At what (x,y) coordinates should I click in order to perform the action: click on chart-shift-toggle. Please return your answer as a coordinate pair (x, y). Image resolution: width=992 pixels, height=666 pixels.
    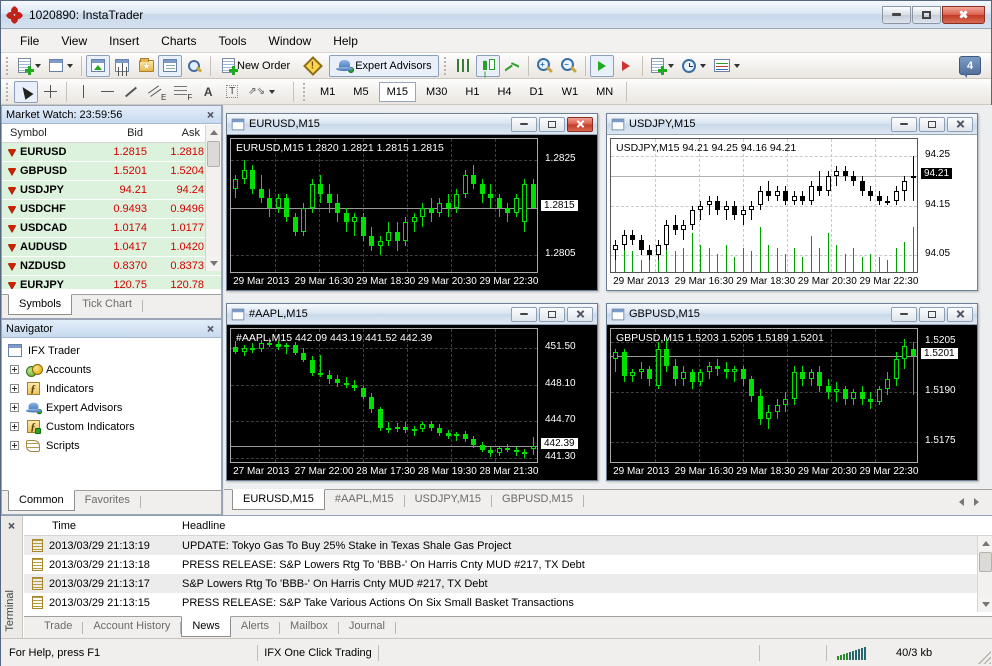
    Looking at the image, I should click on (626, 66).